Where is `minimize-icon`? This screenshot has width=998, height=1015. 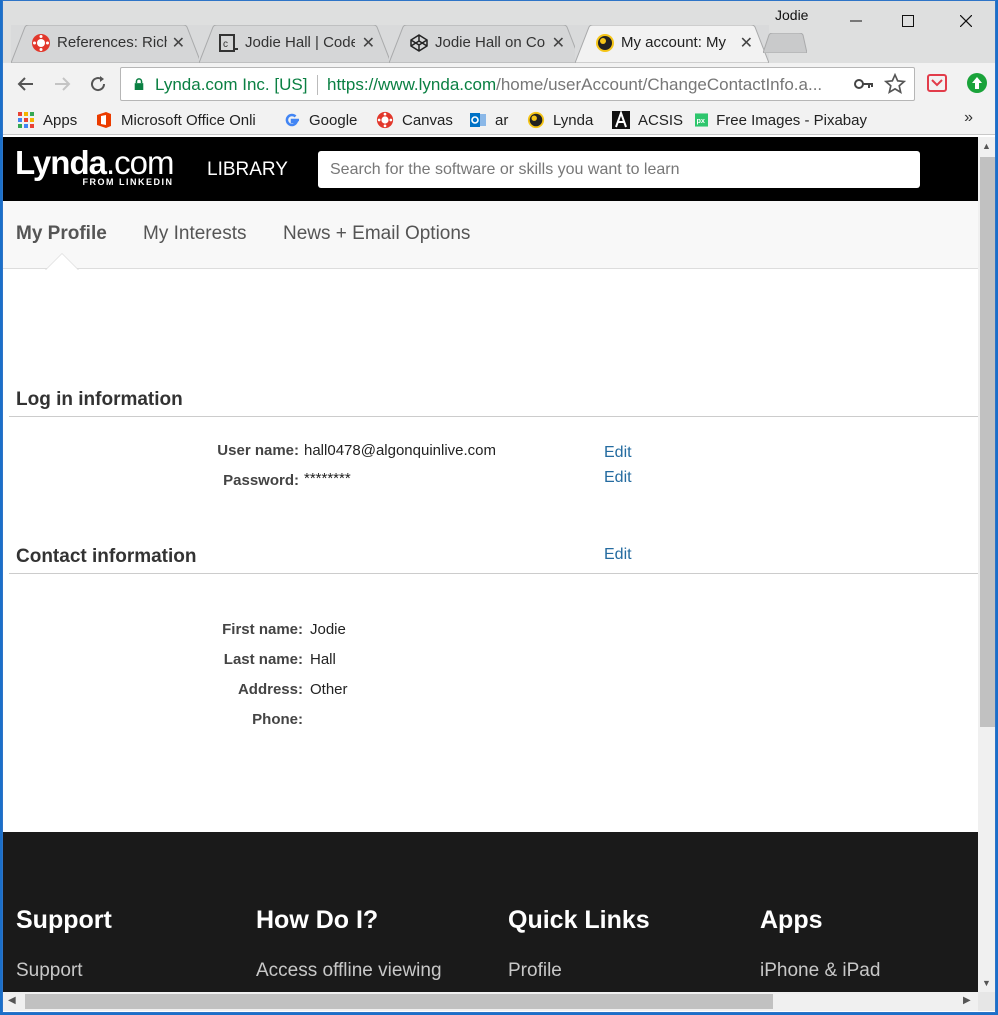 minimize-icon is located at coordinates (856, 21).